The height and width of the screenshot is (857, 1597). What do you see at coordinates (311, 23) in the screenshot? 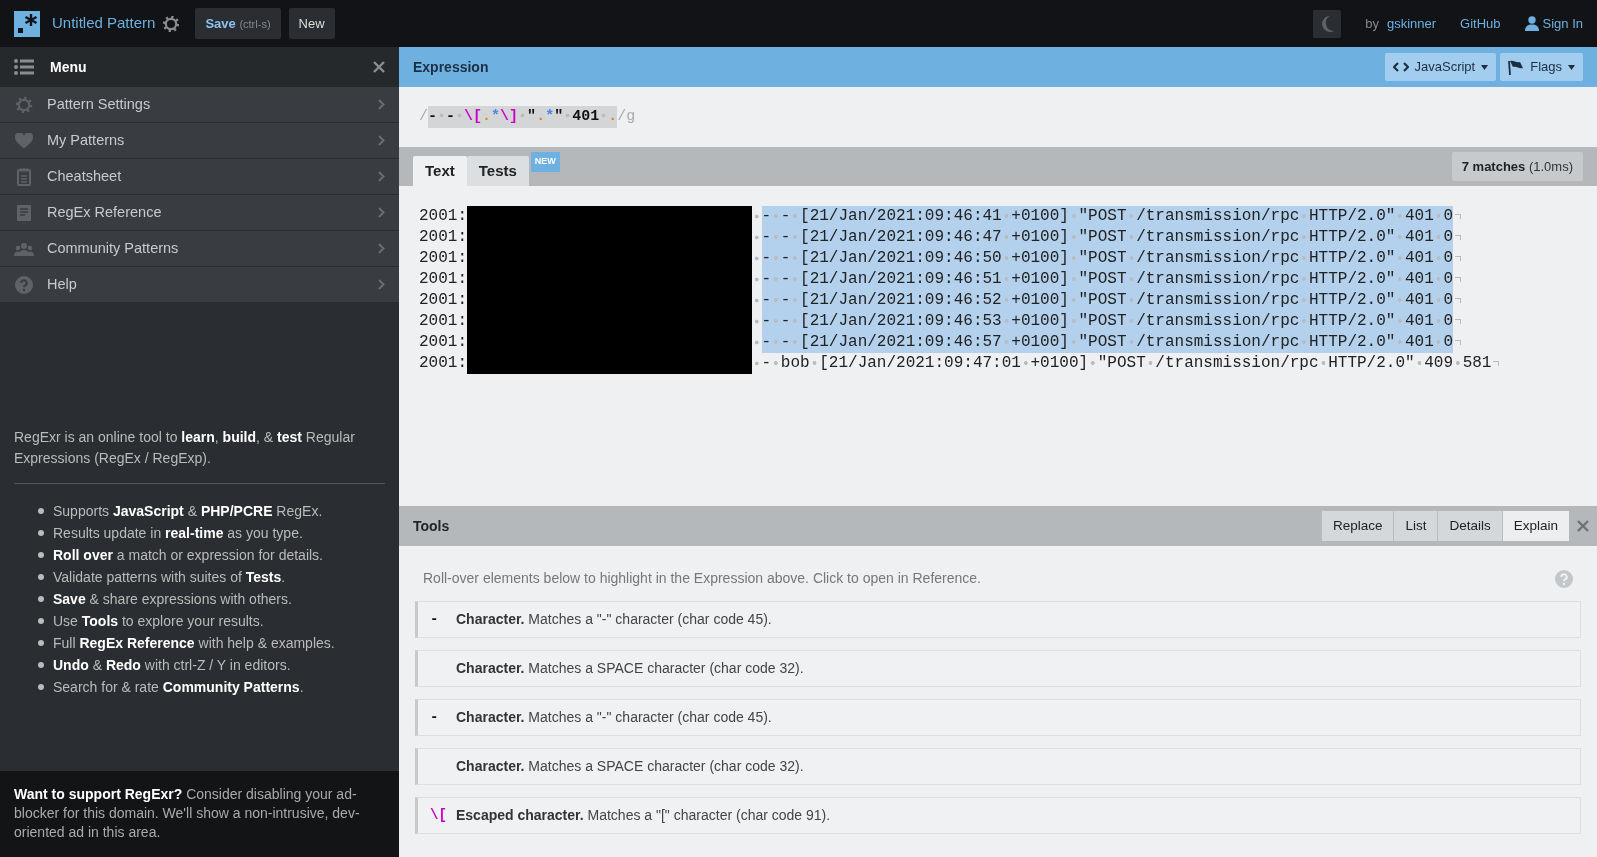
I see `new-button: New` at bounding box center [311, 23].